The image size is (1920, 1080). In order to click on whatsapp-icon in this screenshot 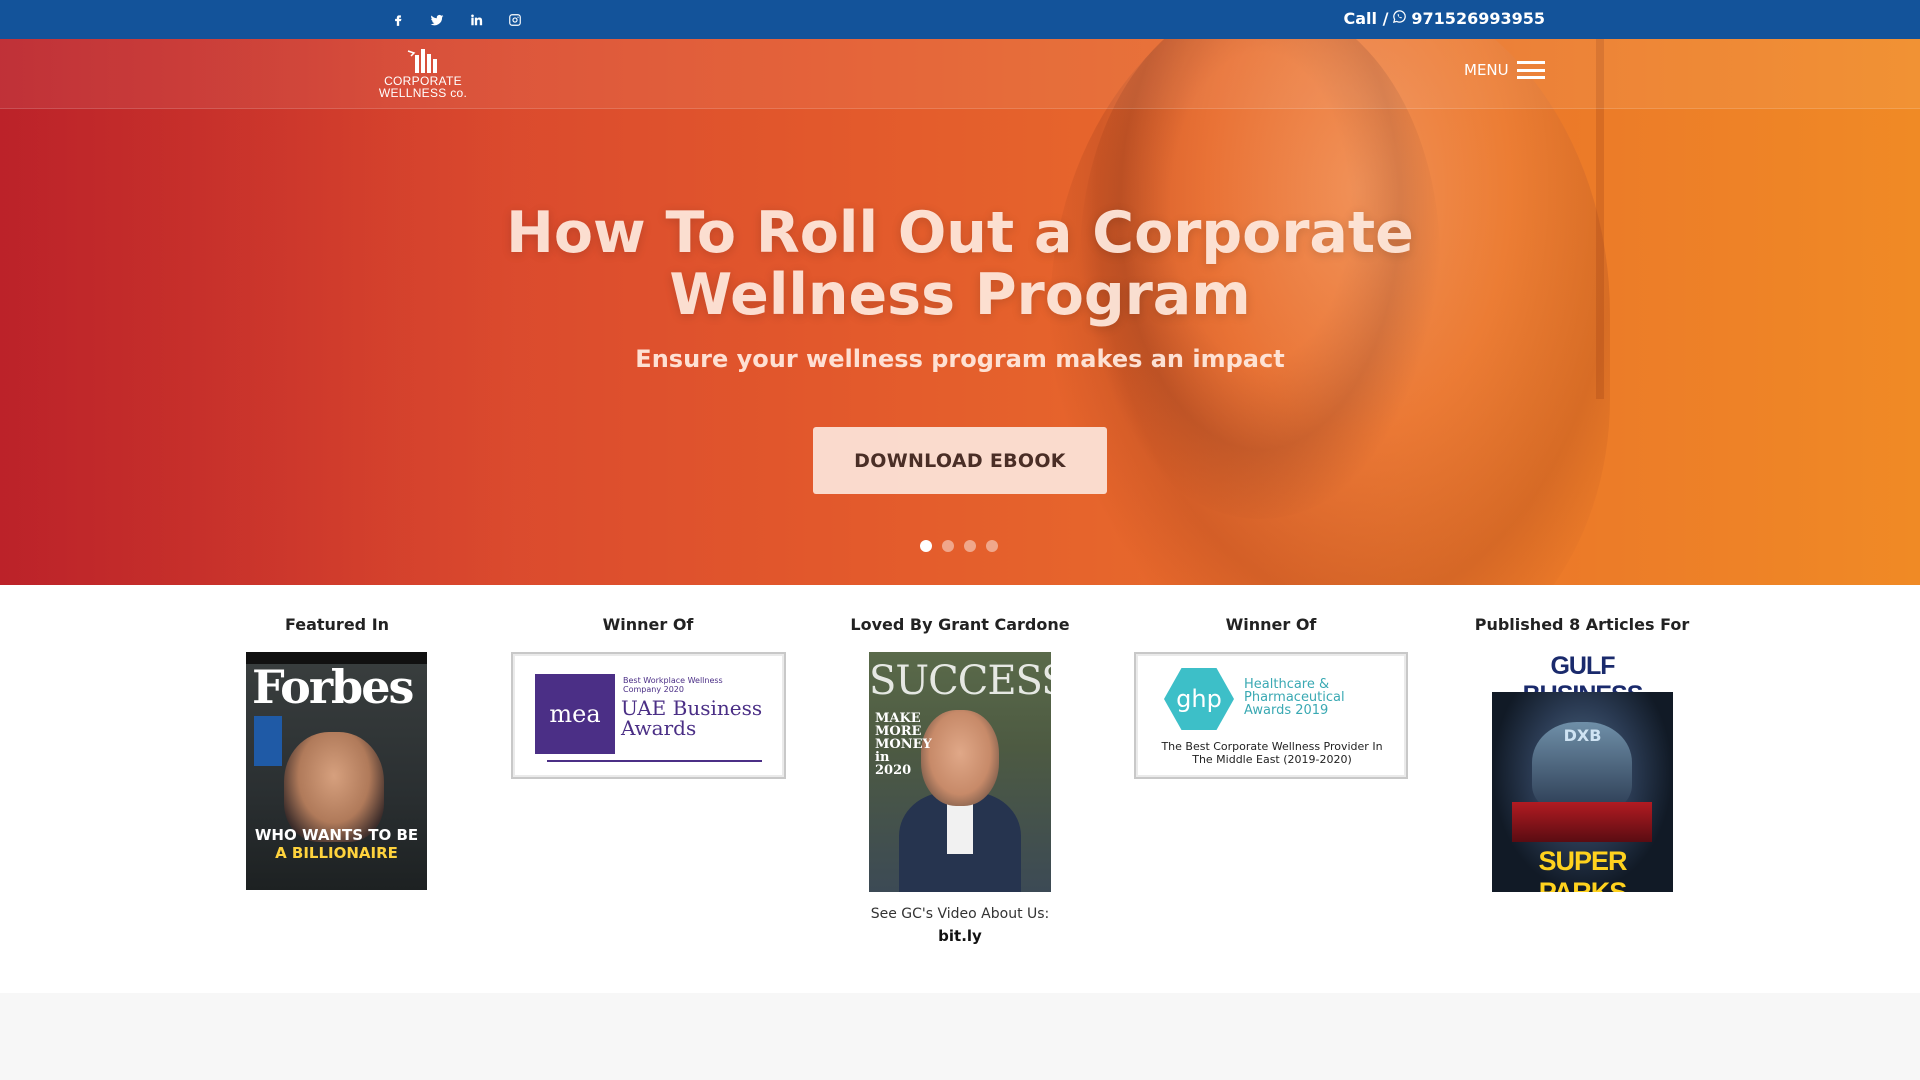, I will do `click(1399, 18)`.